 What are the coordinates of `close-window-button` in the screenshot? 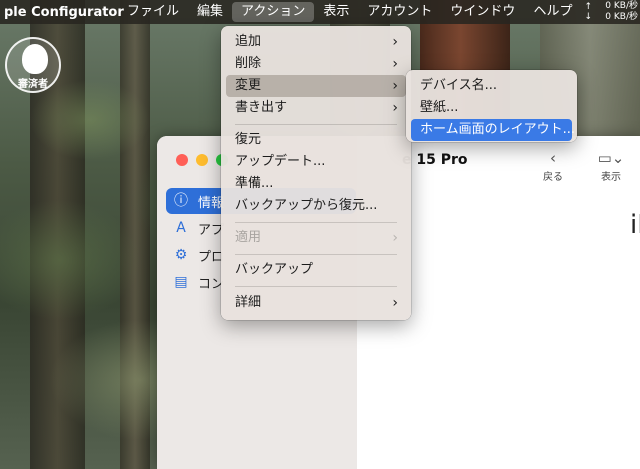 It's located at (182, 160).